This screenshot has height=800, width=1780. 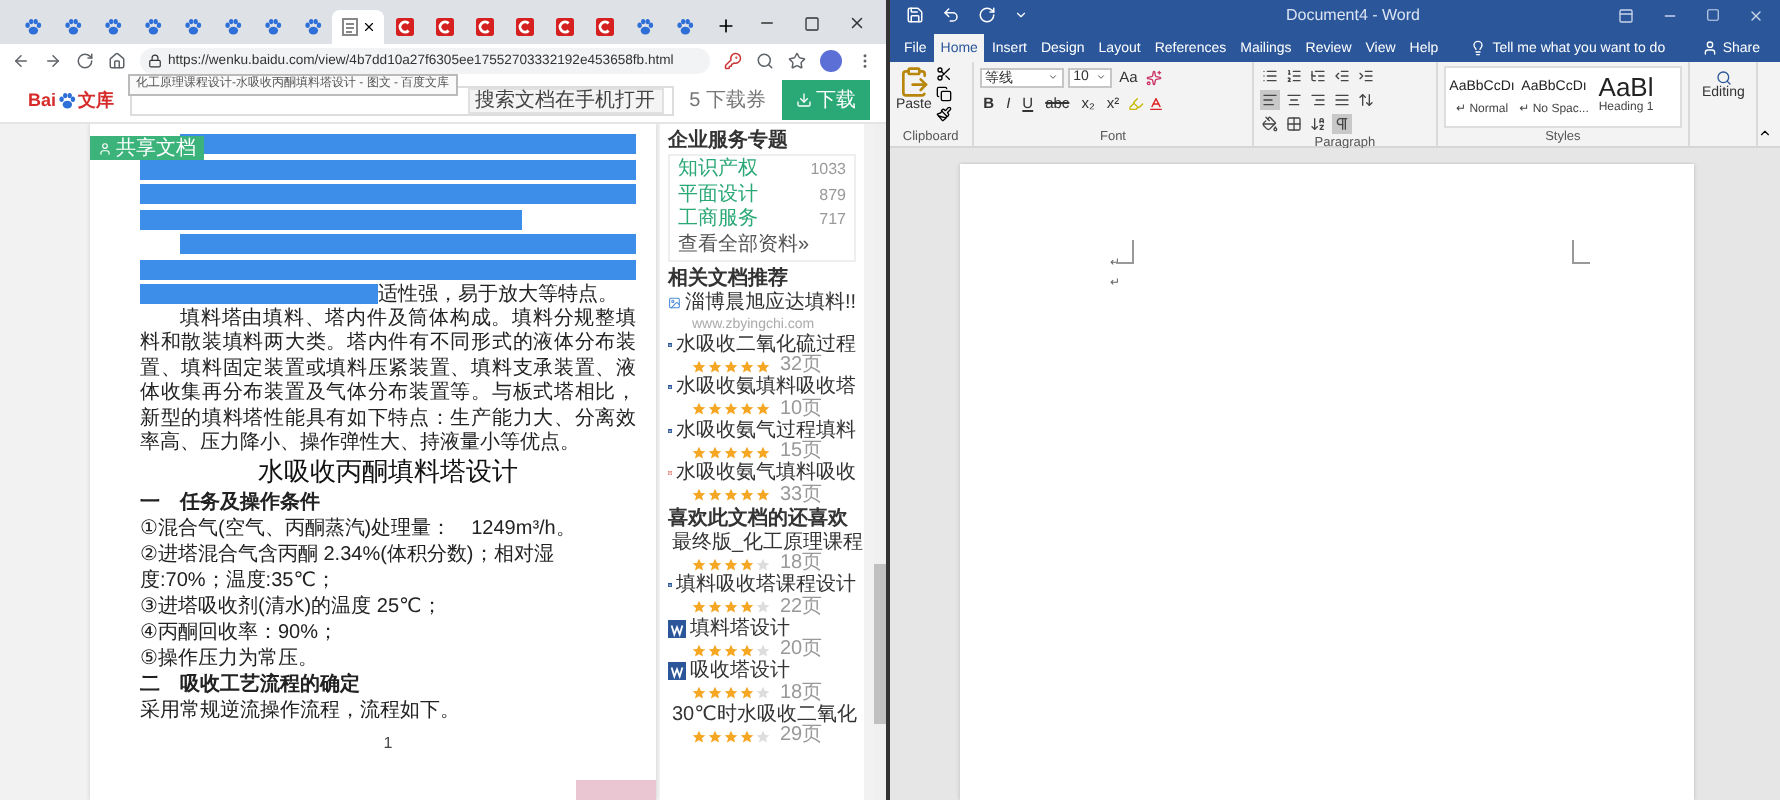 What do you see at coordinates (147, 148) in the screenshot?
I see `shared-doc-tag: 共享文档` at bounding box center [147, 148].